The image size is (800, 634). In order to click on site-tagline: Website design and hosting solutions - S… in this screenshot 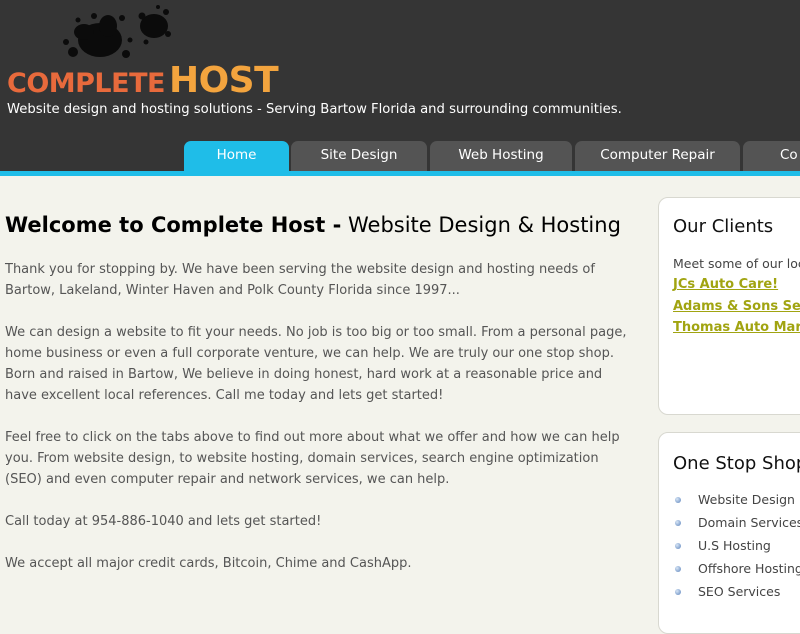, I will do `click(314, 109)`.